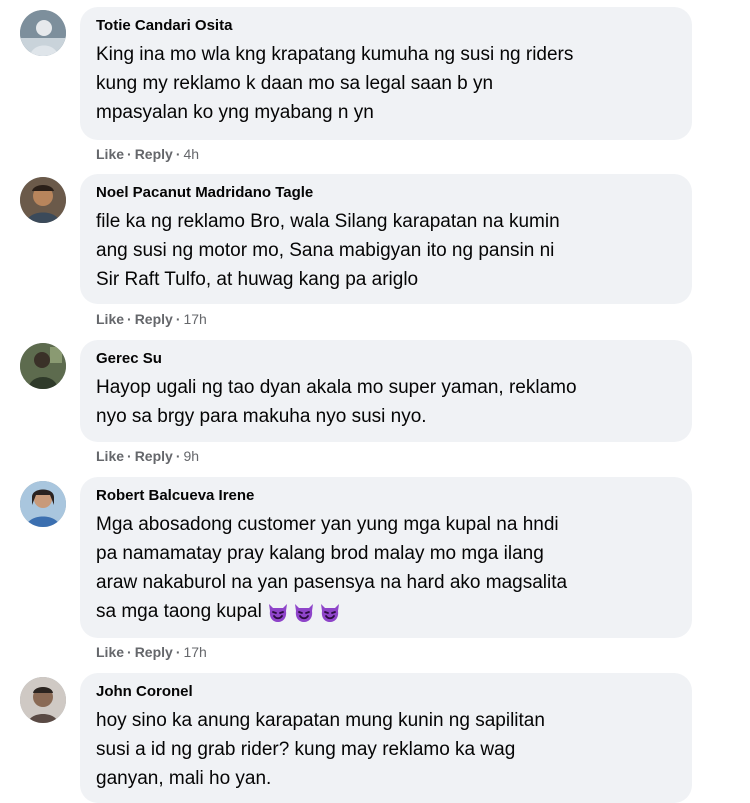  What do you see at coordinates (235, 112) in the screenshot?
I see `comment-line: mpasyalan ko yng myabang n yn` at bounding box center [235, 112].